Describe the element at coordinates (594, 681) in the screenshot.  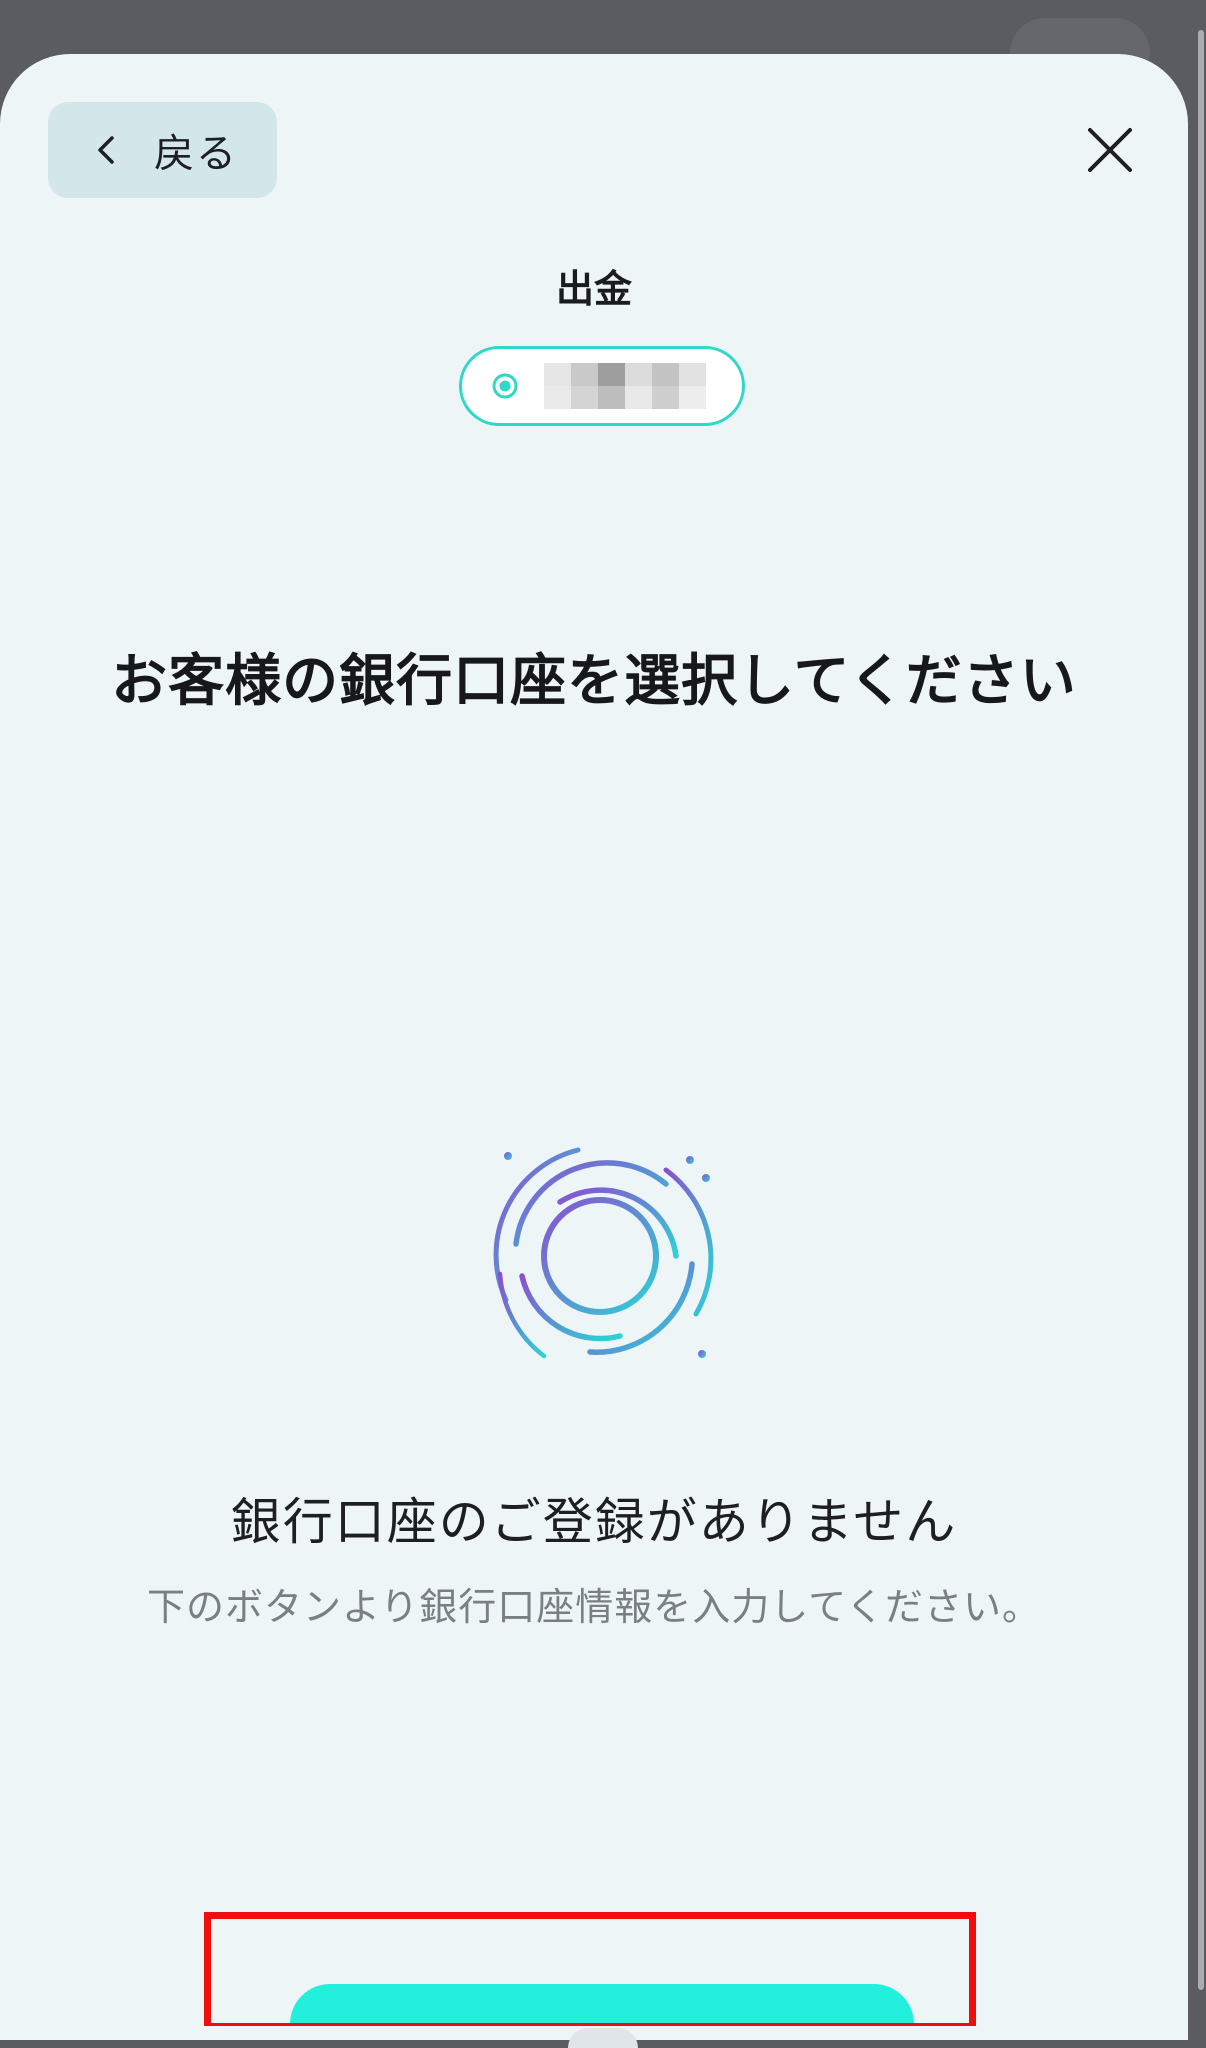
I see `select-account-heading: お客様の銀行口座を選択してください` at that location.